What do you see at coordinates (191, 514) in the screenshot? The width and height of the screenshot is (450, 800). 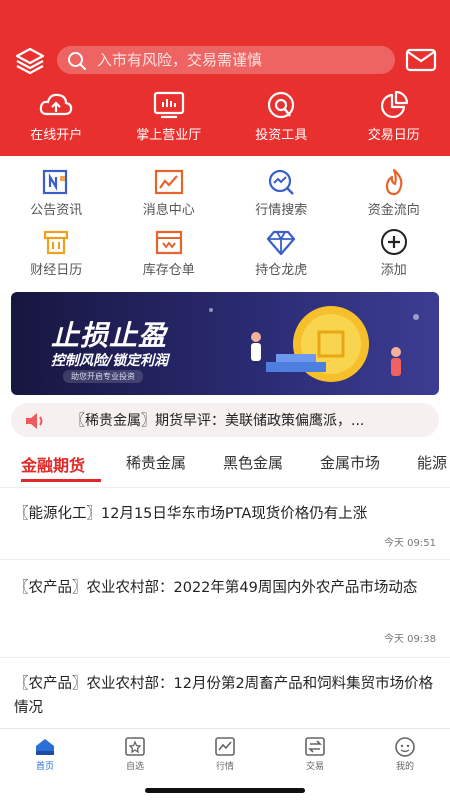 I see `news-title: 〖能源化工〗12月15日华东市场PTA现货价格仍有上涨` at bounding box center [191, 514].